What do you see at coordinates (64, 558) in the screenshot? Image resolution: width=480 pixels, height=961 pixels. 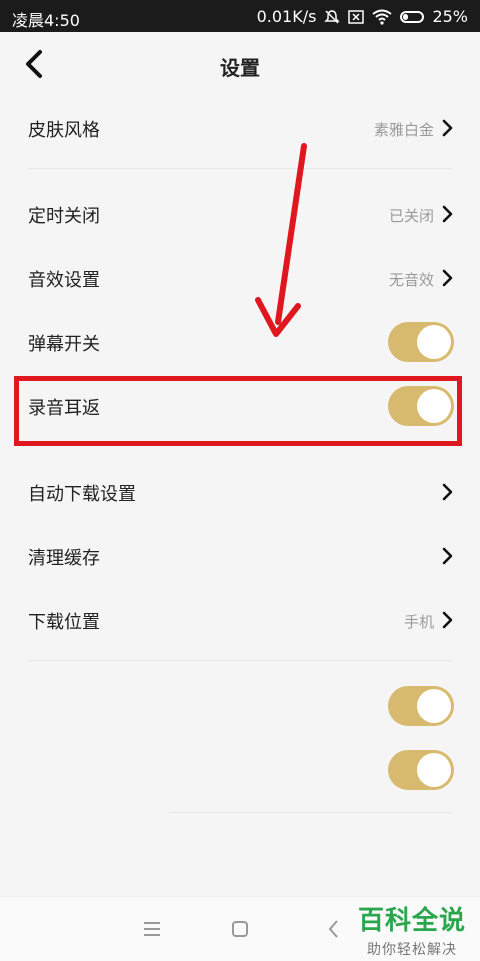 I see `setting-label: 清理缓存` at bounding box center [64, 558].